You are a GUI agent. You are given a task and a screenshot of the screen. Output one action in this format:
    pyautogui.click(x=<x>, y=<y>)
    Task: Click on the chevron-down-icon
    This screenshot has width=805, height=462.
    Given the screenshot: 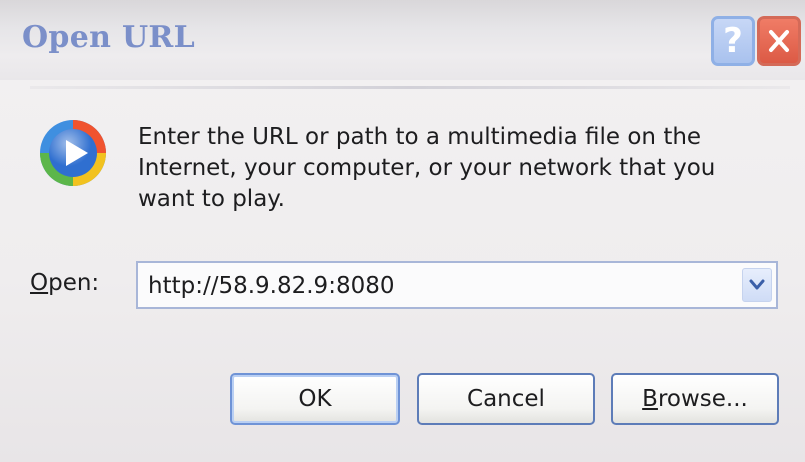 What is the action you would take?
    pyautogui.click(x=757, y=284)
    